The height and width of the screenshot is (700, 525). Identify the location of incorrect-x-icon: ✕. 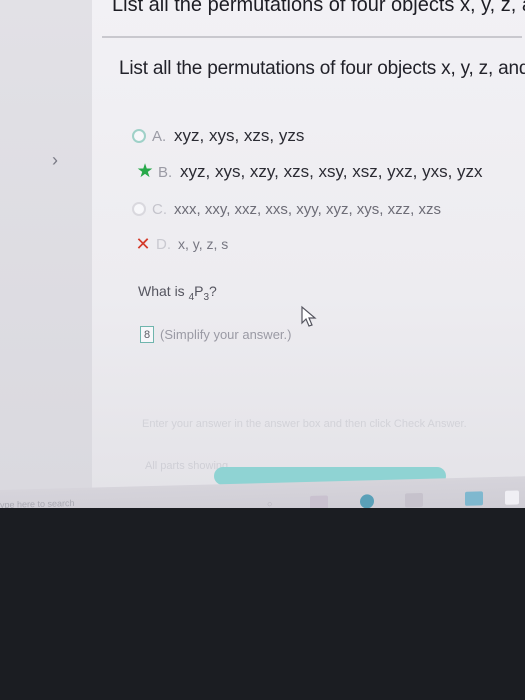
(143, 244).